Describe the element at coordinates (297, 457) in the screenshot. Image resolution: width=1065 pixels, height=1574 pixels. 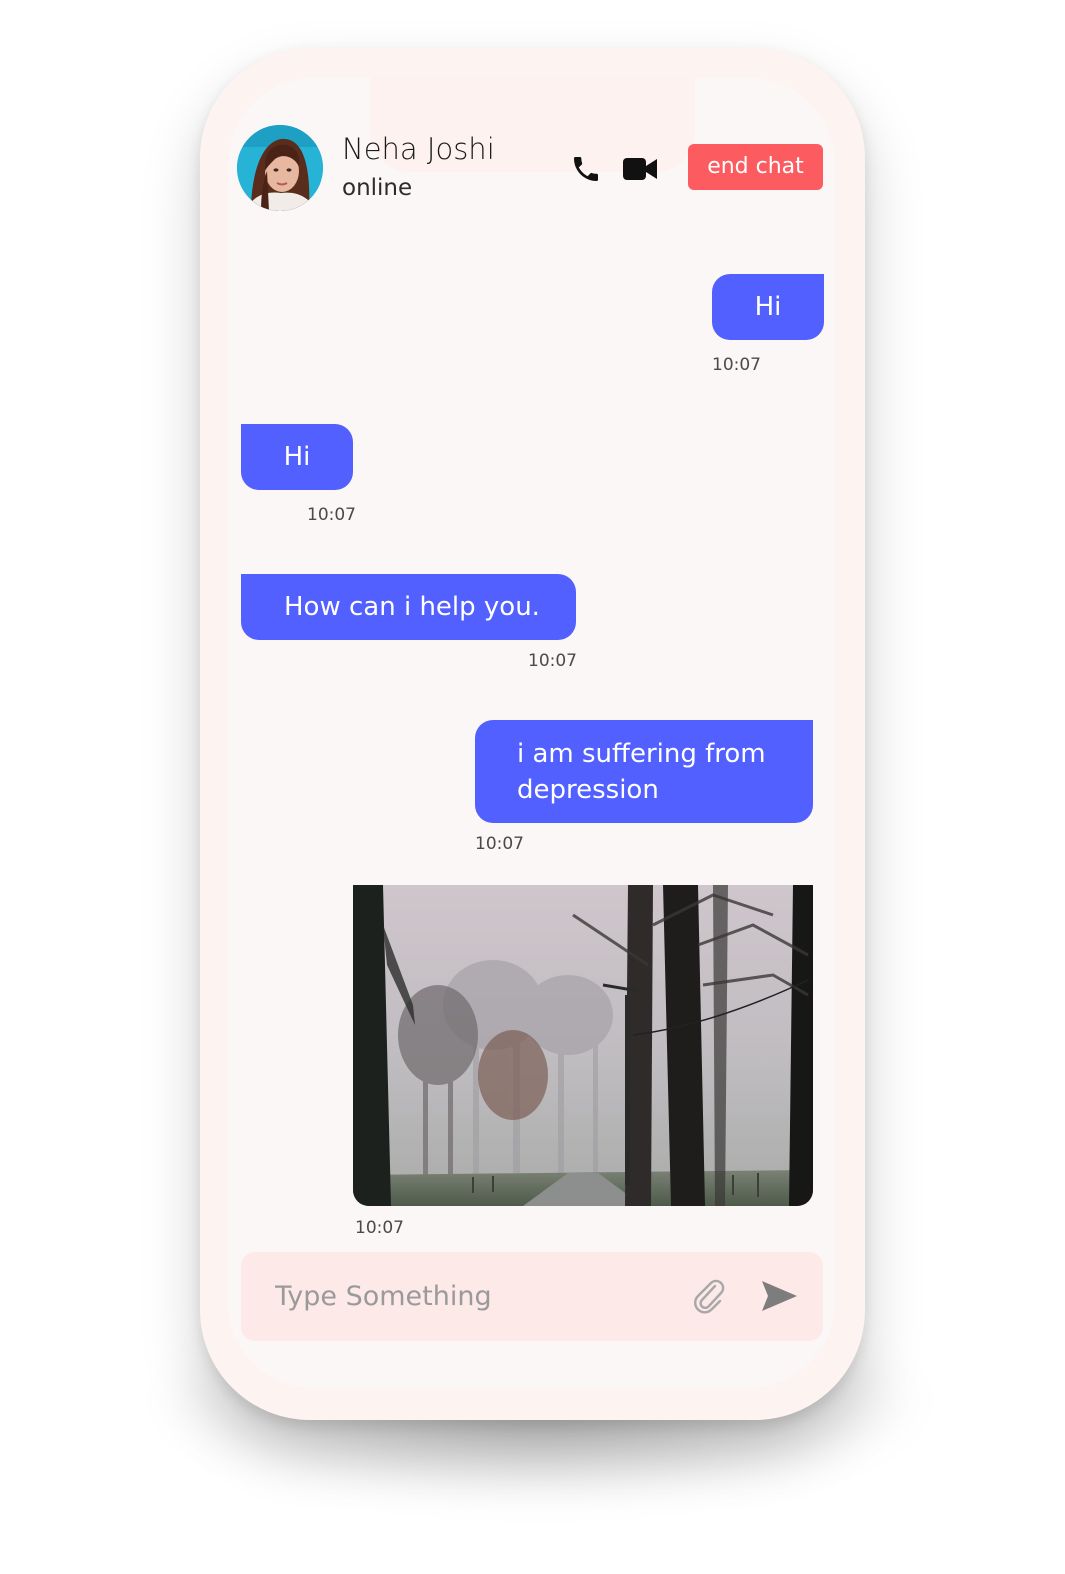
I see `message-bubble-incoming: Hi` at that location.